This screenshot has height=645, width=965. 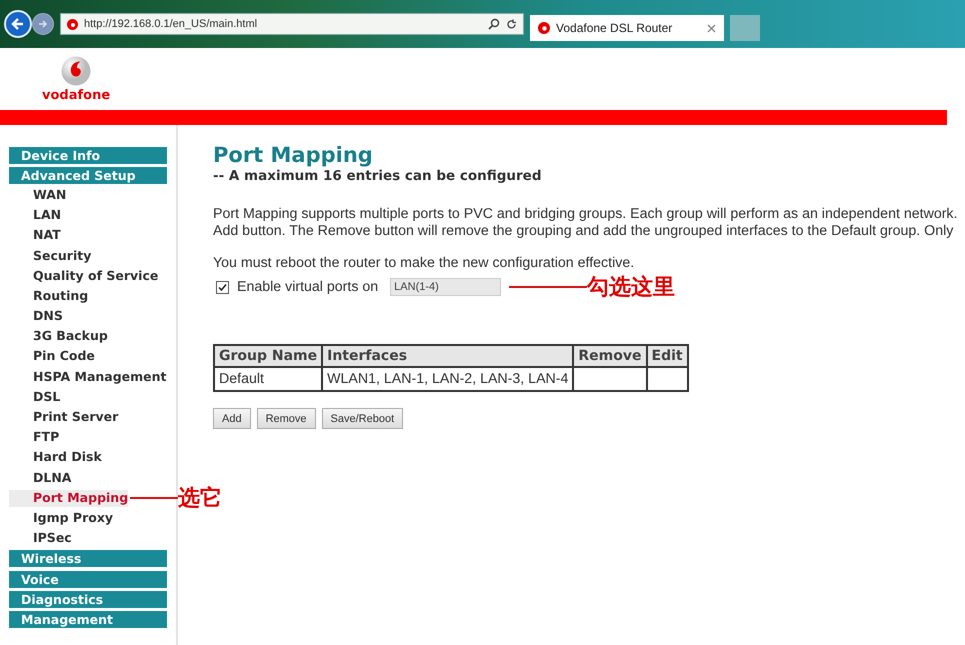 I want to click on annotation-text: 勾选这里, so click(x=631, y=288).